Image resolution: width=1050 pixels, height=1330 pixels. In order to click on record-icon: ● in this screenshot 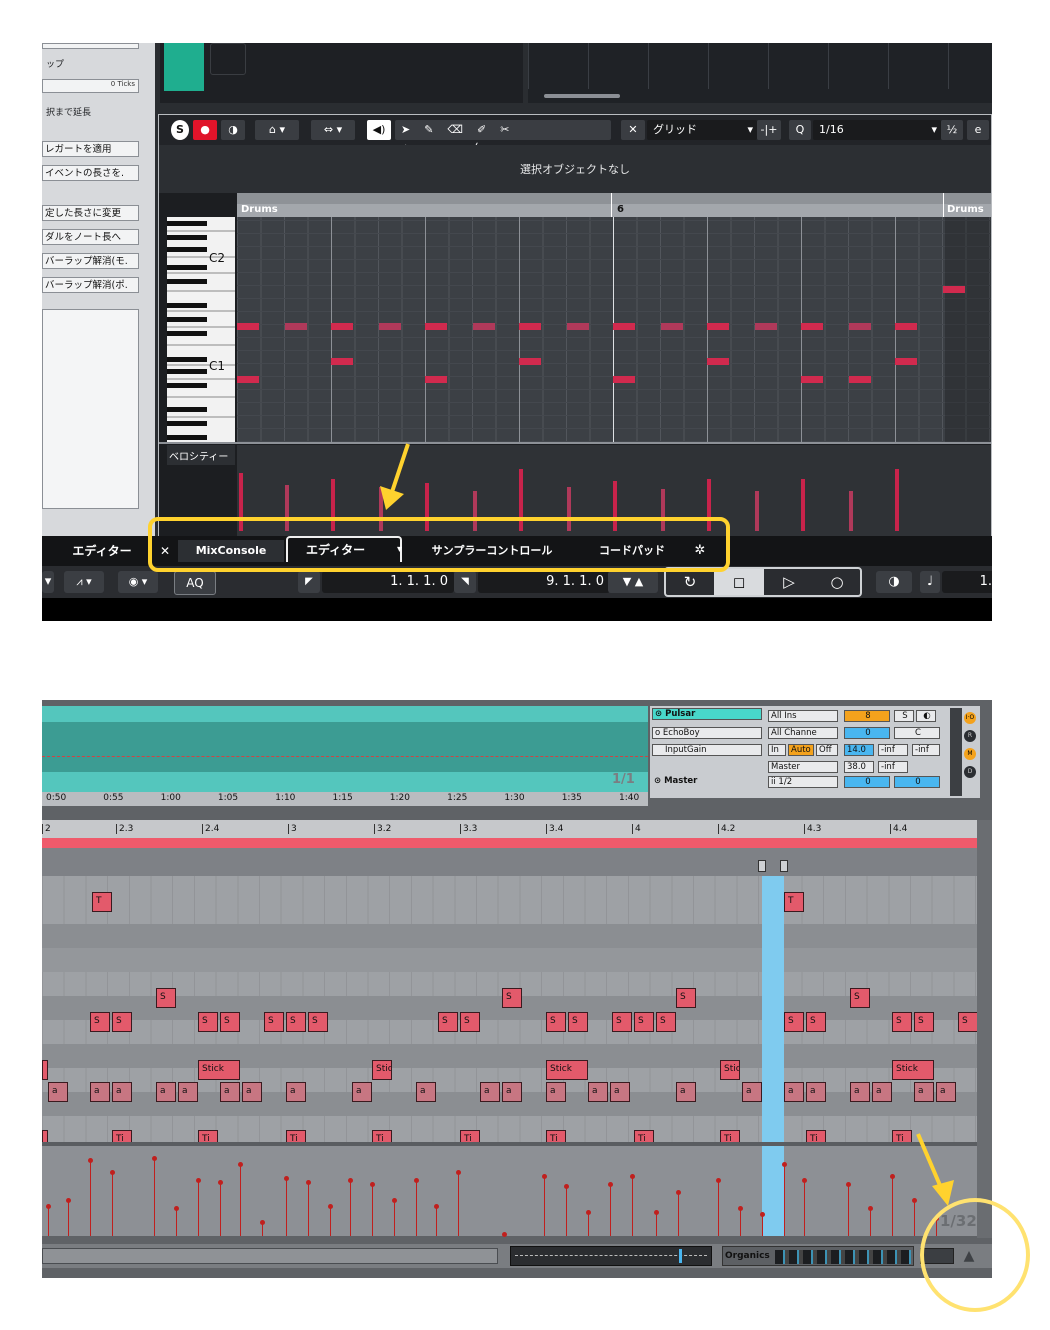, I will do `click(205, 130)`.